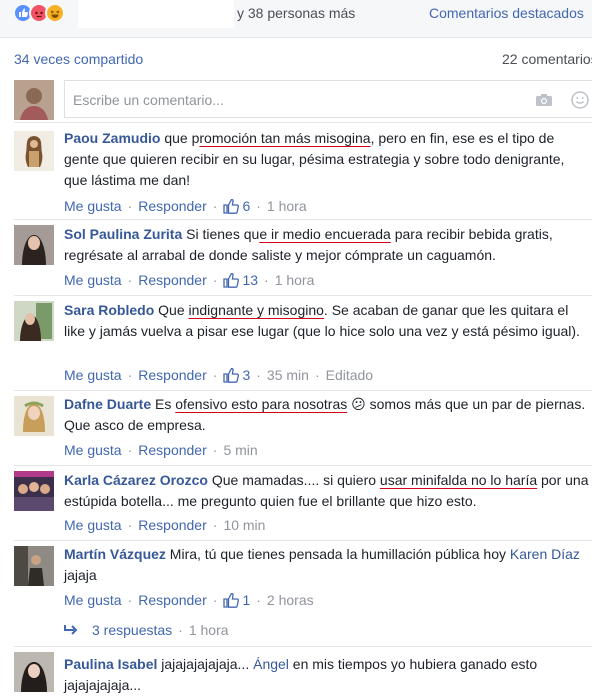 This screenshot has height=698, width=592. I want to click on comments-count: 22 comentarios, so click(547, 59).